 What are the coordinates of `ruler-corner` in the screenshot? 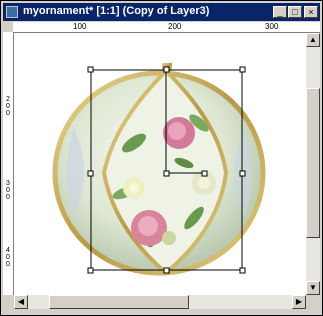 It's located at (8, 27).